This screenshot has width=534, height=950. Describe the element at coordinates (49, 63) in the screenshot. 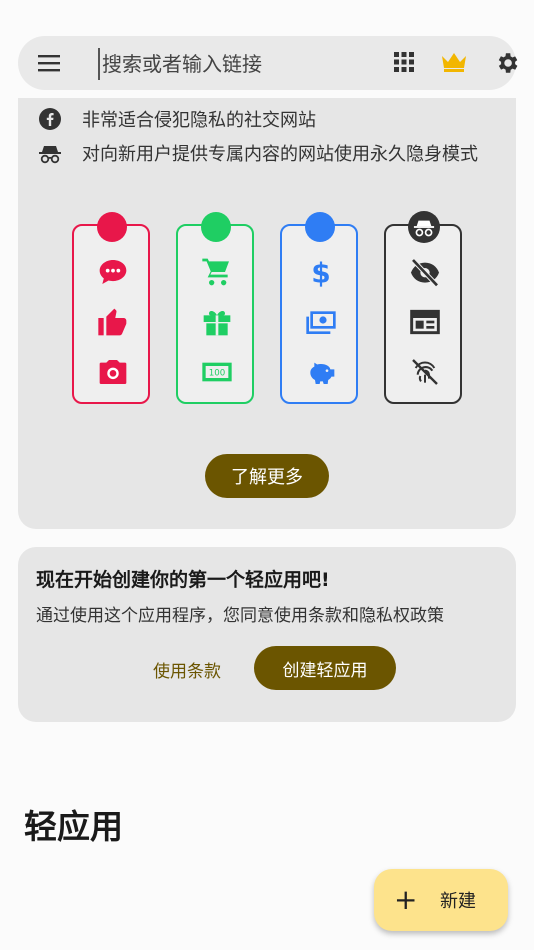

I see `menu-icon` at that location.